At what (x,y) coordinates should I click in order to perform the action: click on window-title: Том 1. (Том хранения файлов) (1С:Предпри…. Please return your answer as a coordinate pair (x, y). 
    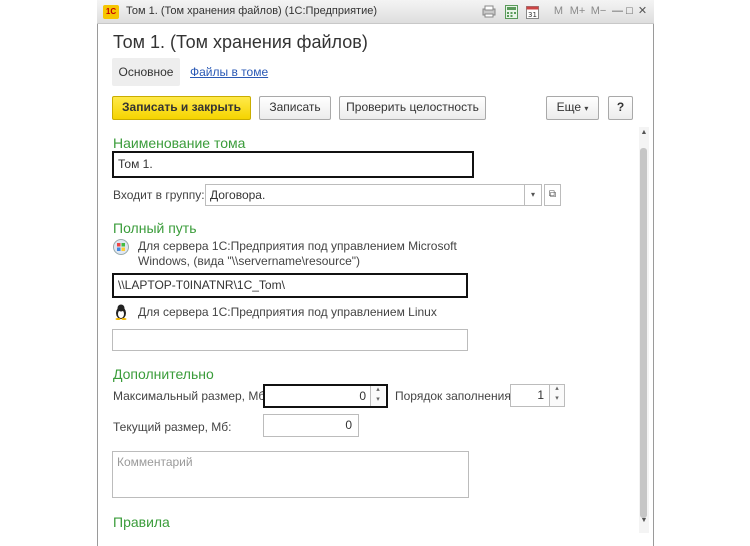
    Looking at the image, I should click on (252, 11).